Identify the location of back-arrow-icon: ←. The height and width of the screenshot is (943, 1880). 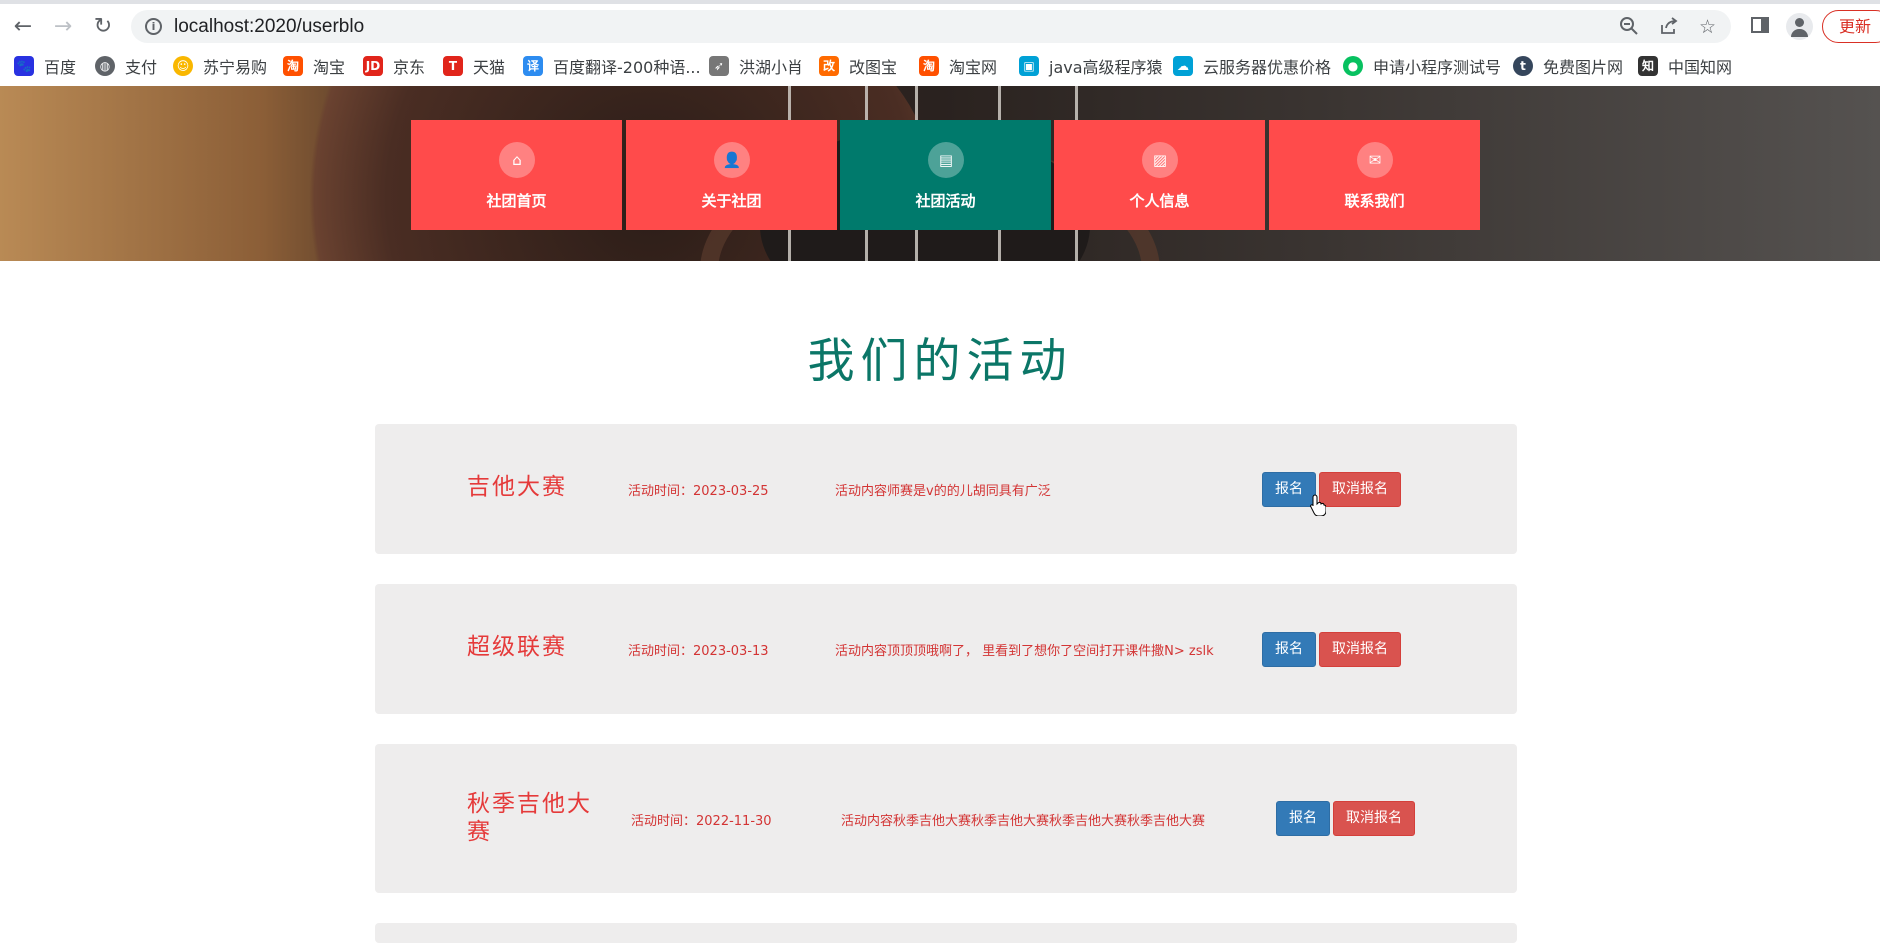
(23, 27).